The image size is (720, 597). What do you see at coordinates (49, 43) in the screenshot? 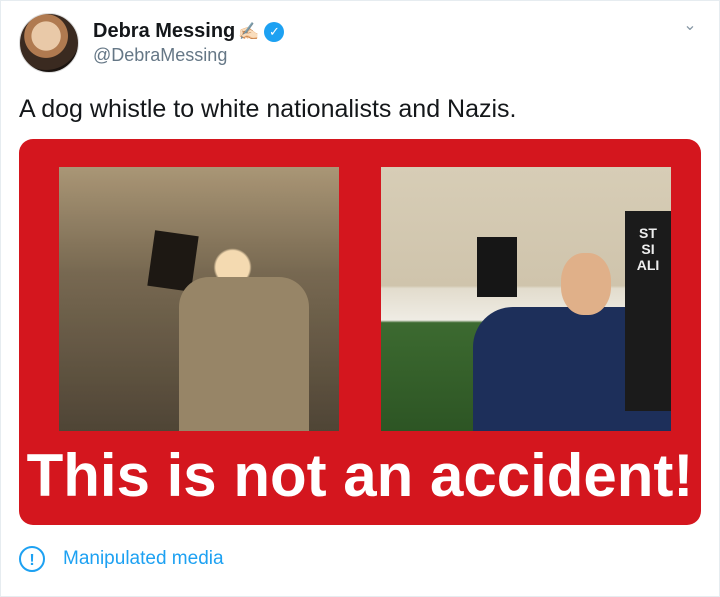
I see `avatar` at bounding box center [49, 43].